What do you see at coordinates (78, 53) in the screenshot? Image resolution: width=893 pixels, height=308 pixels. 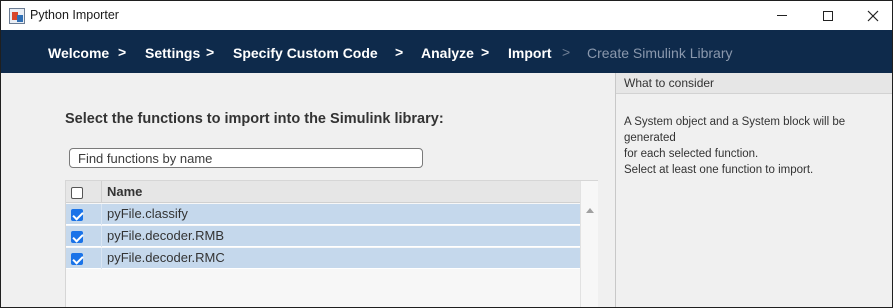 I see `breadcrumb-step-welcome: Welcome` at bounding box center [78, 53].